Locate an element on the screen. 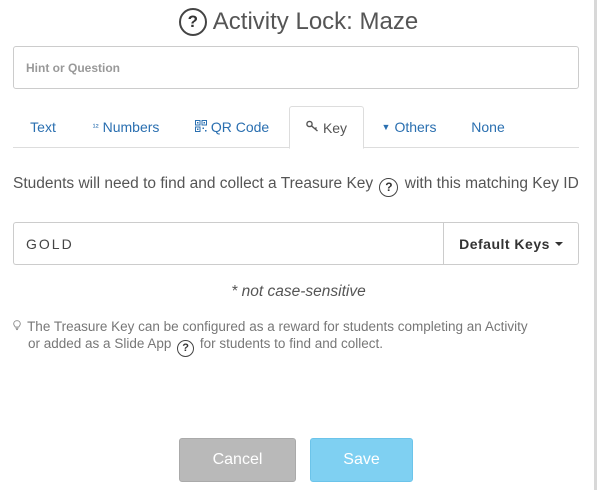 The width and height of the screenshot is (597, 490). key-id-input is located at coordinates (228, 243).